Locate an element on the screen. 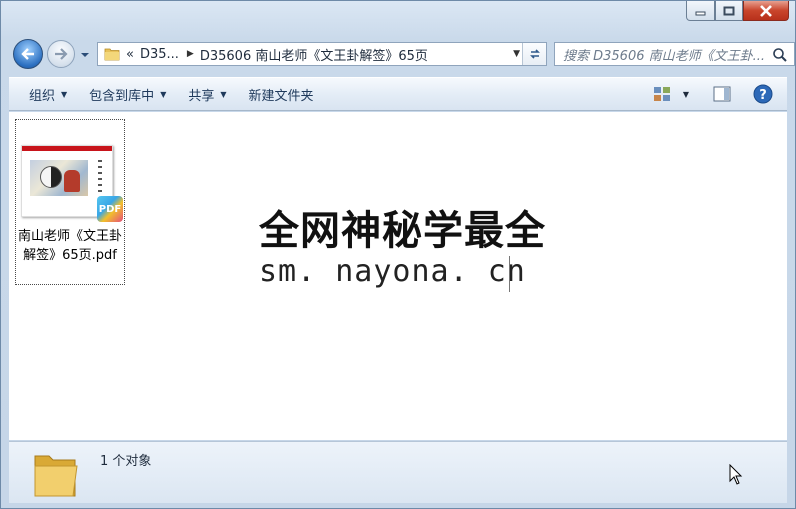  refresh-icon is located at coordinates (534, 54).